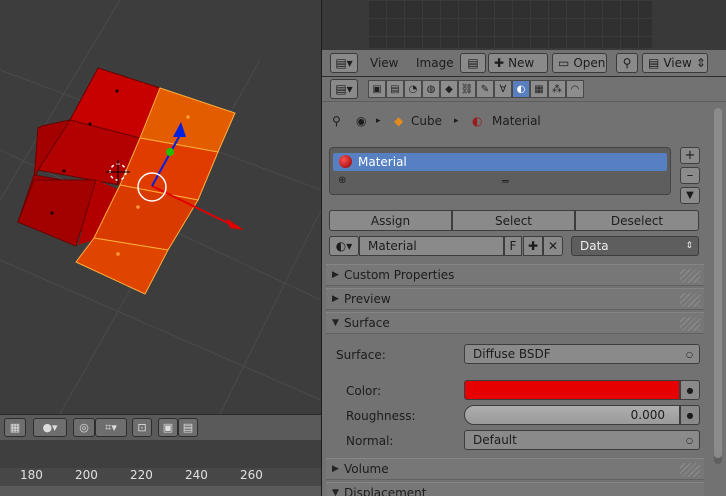  I want to click on particles-tab-icon: ⁂, so click(557, 89).